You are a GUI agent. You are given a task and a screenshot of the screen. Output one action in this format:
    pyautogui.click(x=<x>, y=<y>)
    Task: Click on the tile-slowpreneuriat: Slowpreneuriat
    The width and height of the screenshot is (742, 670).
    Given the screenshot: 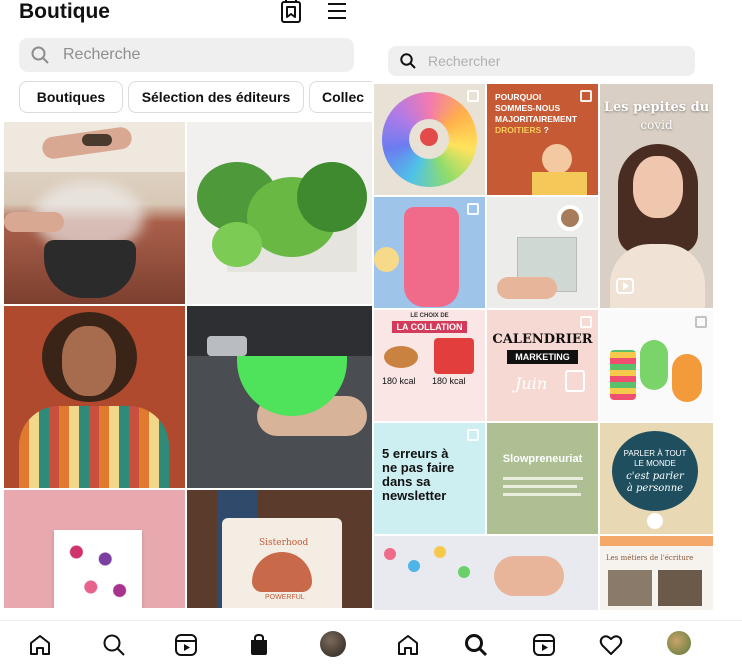 What is the action you would take?
    pyautogui.click(x=542, y=478)
    